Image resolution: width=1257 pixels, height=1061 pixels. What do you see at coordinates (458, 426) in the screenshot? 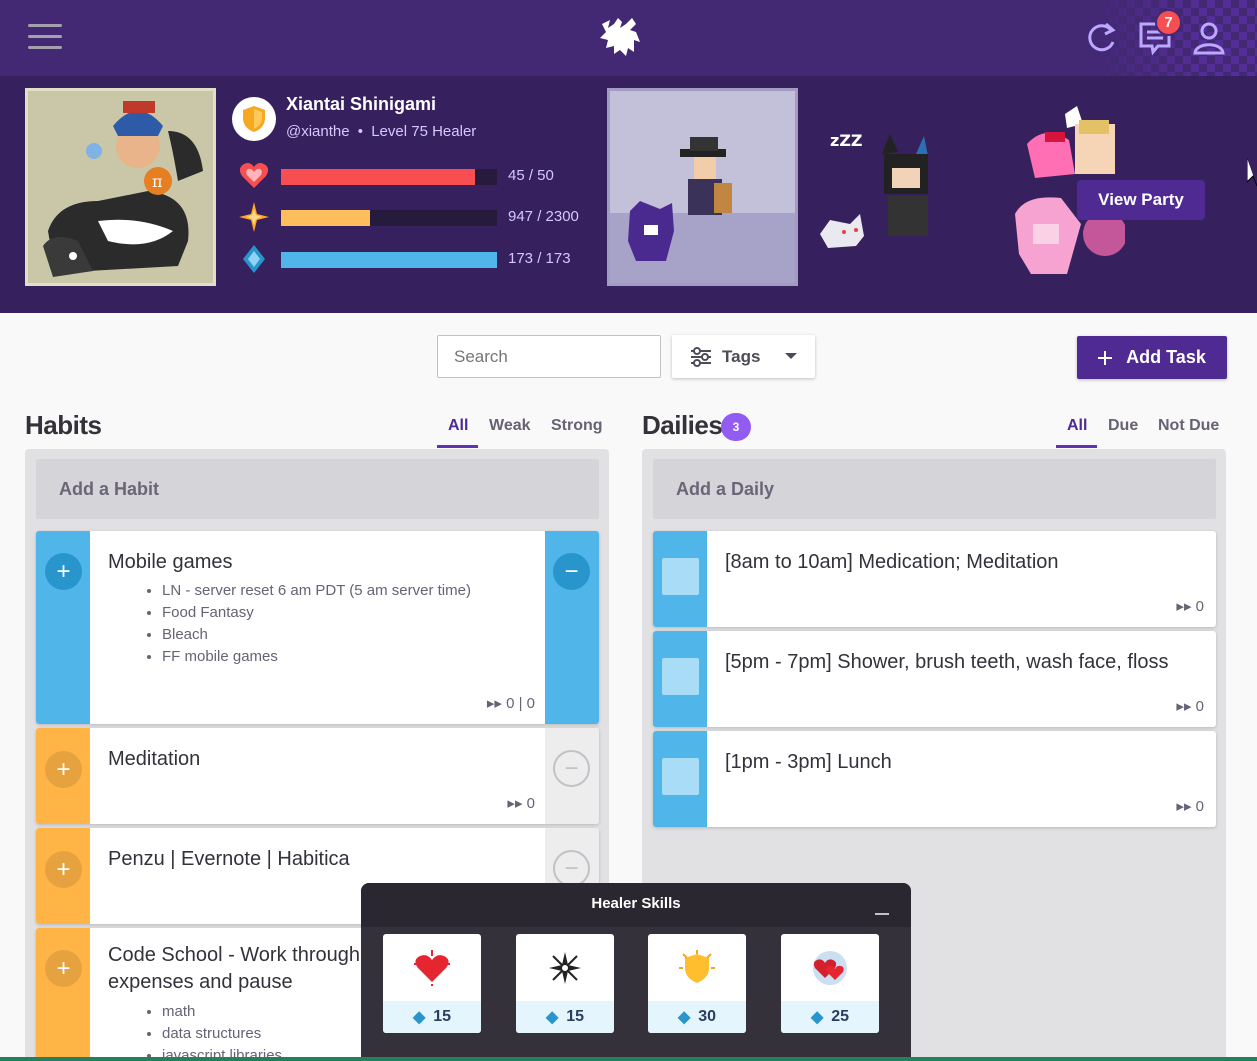
I see `habits-filter-all: All` at bounding box center [458, 426].